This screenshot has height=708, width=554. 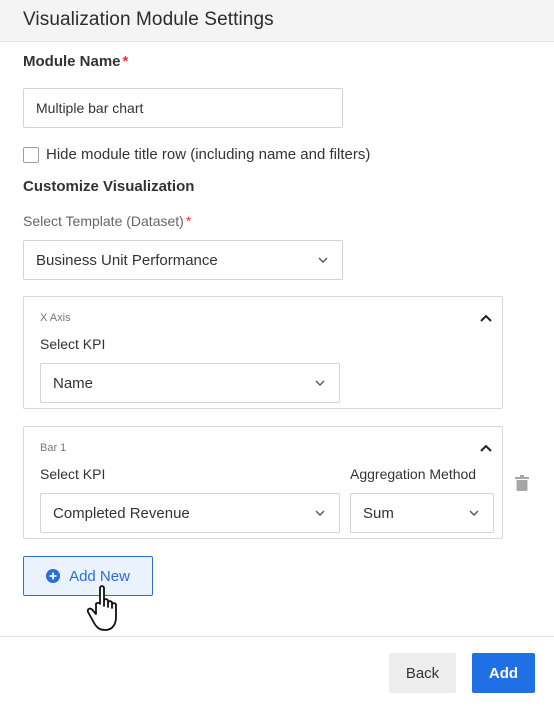 I want to click on bar-1-aggregation-value: Sum, so click(x=378, y=513).